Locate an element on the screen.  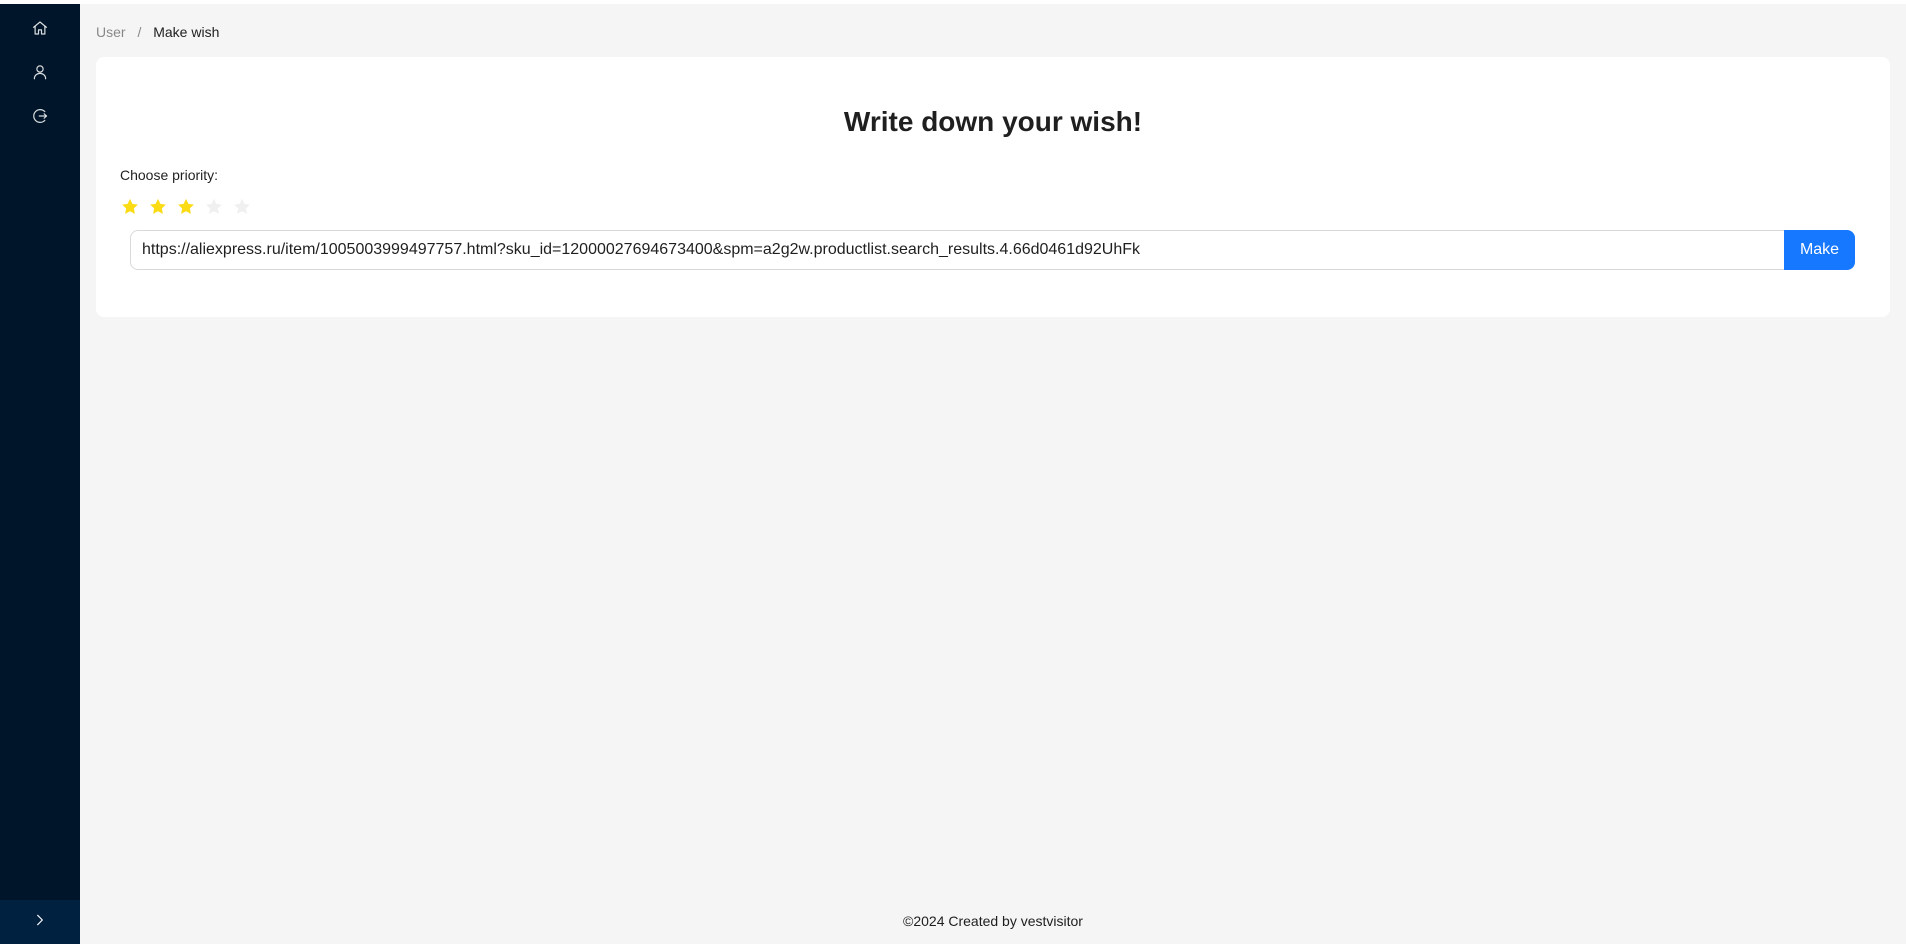
sidebar is located at coordinates (40, 474).